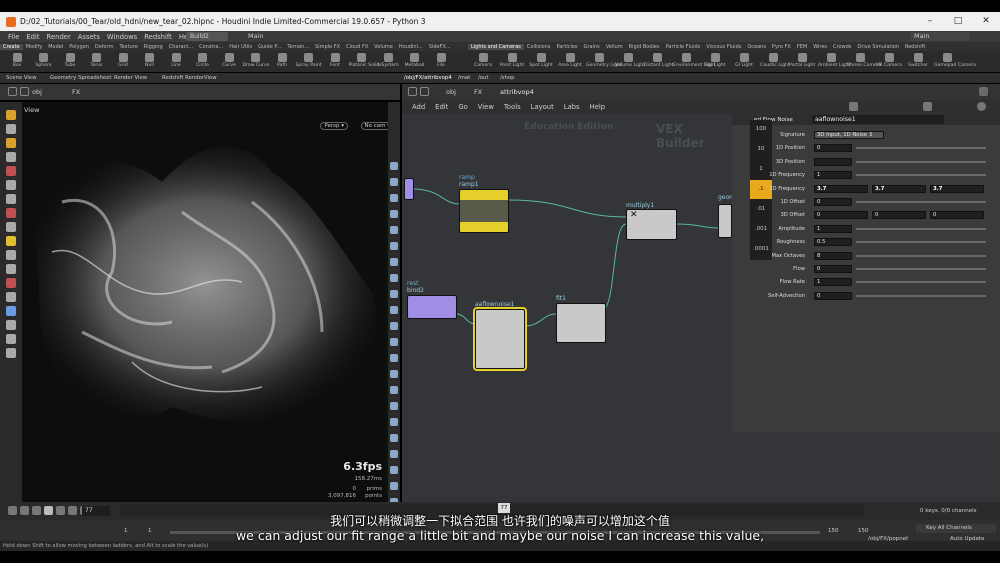  What do you see at coordinates (388, 60) in the screenshot?
I see `shelf-tool: L-System` at bounding box center [388, 60].